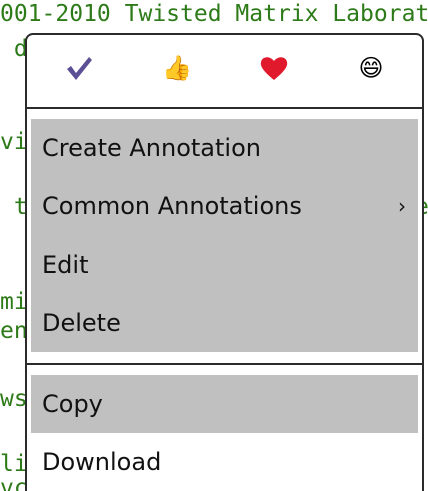 The image size is (428, 491). I want to click on delete-label: Delete, so click(81, 323).